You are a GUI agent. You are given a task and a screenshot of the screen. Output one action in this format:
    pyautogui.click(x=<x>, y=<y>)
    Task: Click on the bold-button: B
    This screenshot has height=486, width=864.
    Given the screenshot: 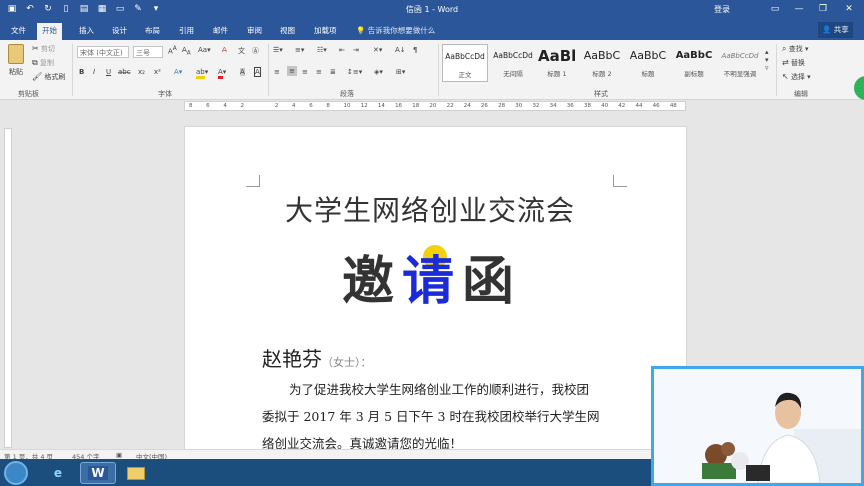 What is the action you would take?
    pyautogui.click(x=81, y=72)
    